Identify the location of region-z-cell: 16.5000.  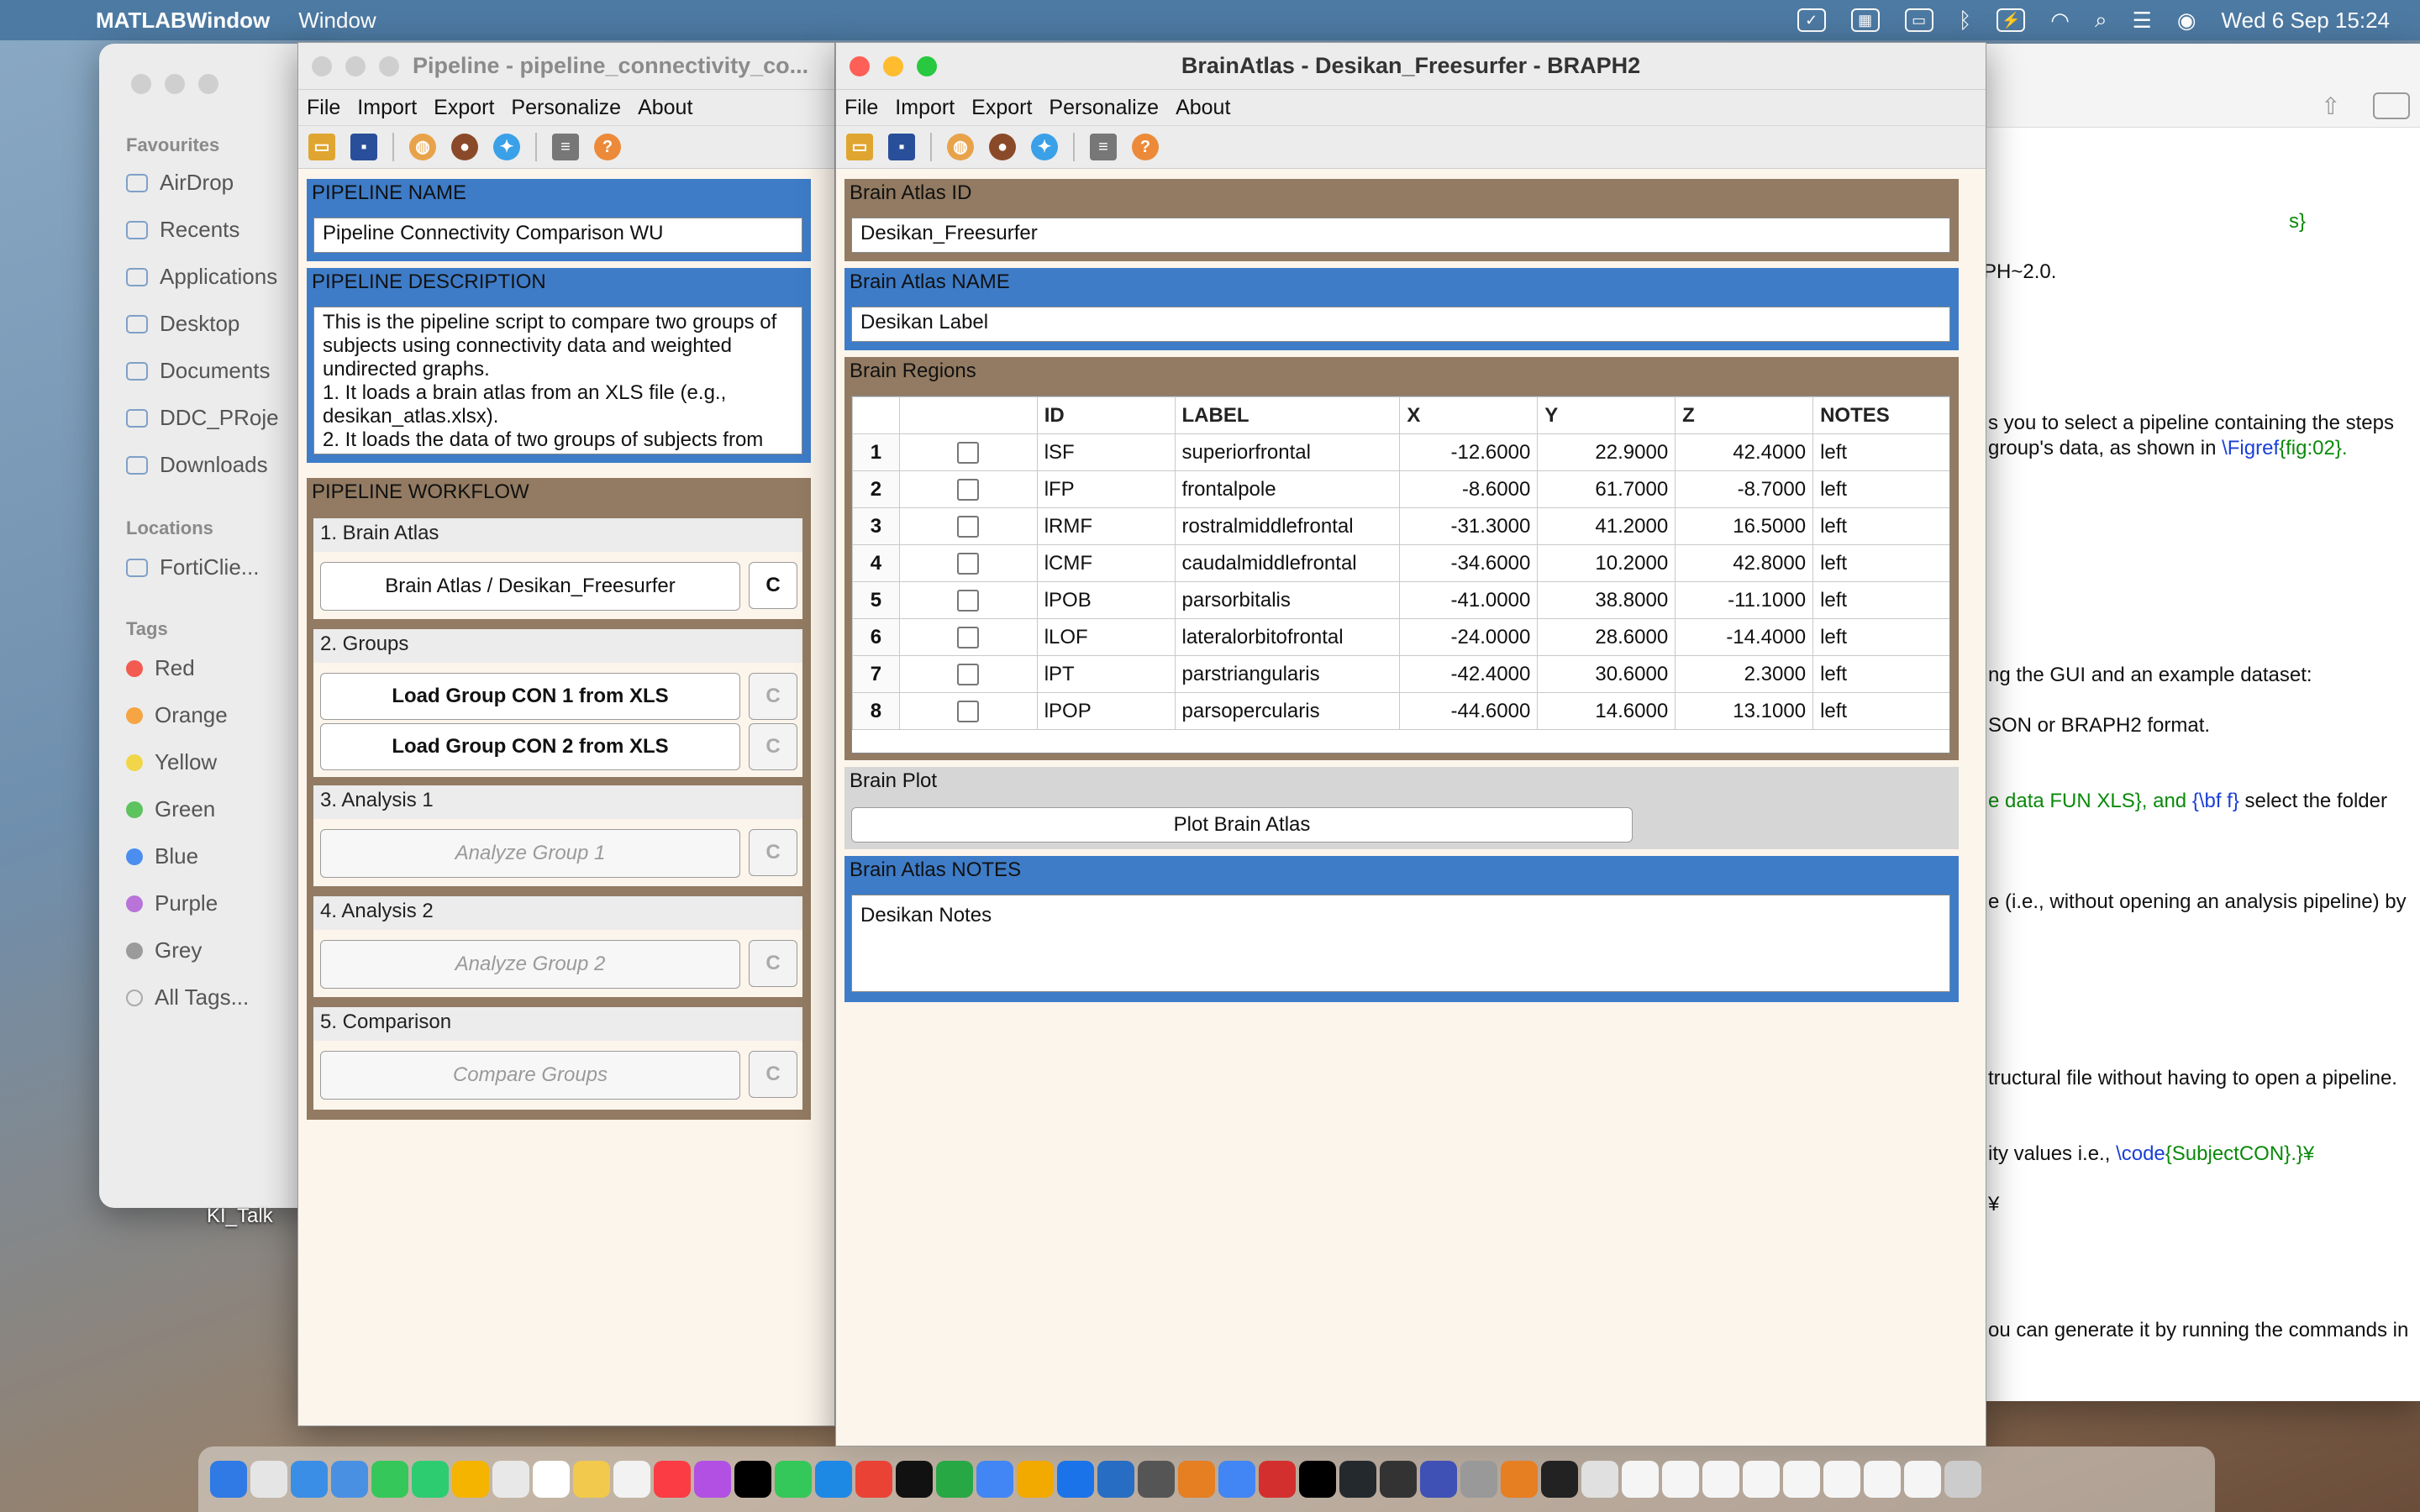
(1744, 526).